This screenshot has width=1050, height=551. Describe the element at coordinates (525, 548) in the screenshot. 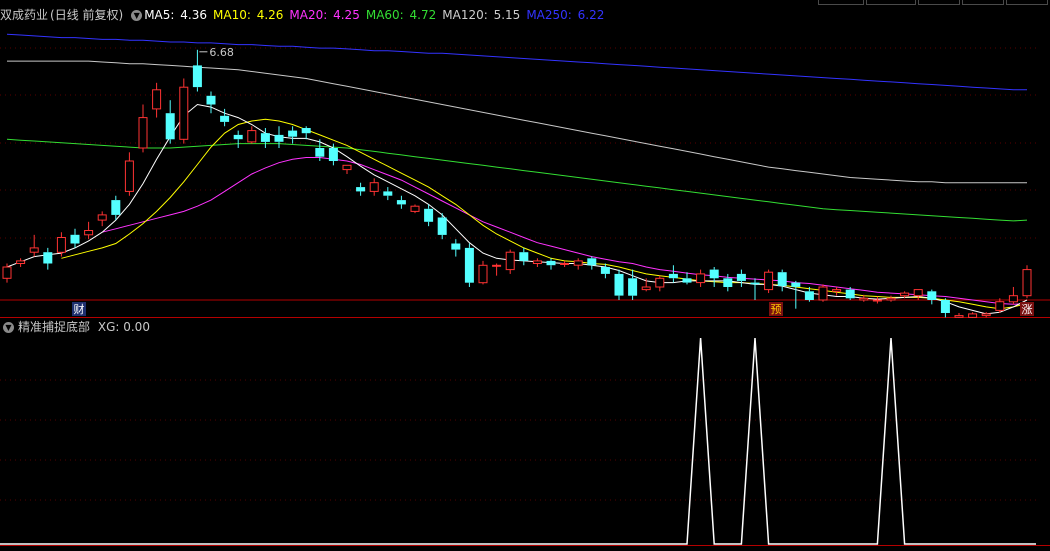

I see `bottom-status-strip` at that location.